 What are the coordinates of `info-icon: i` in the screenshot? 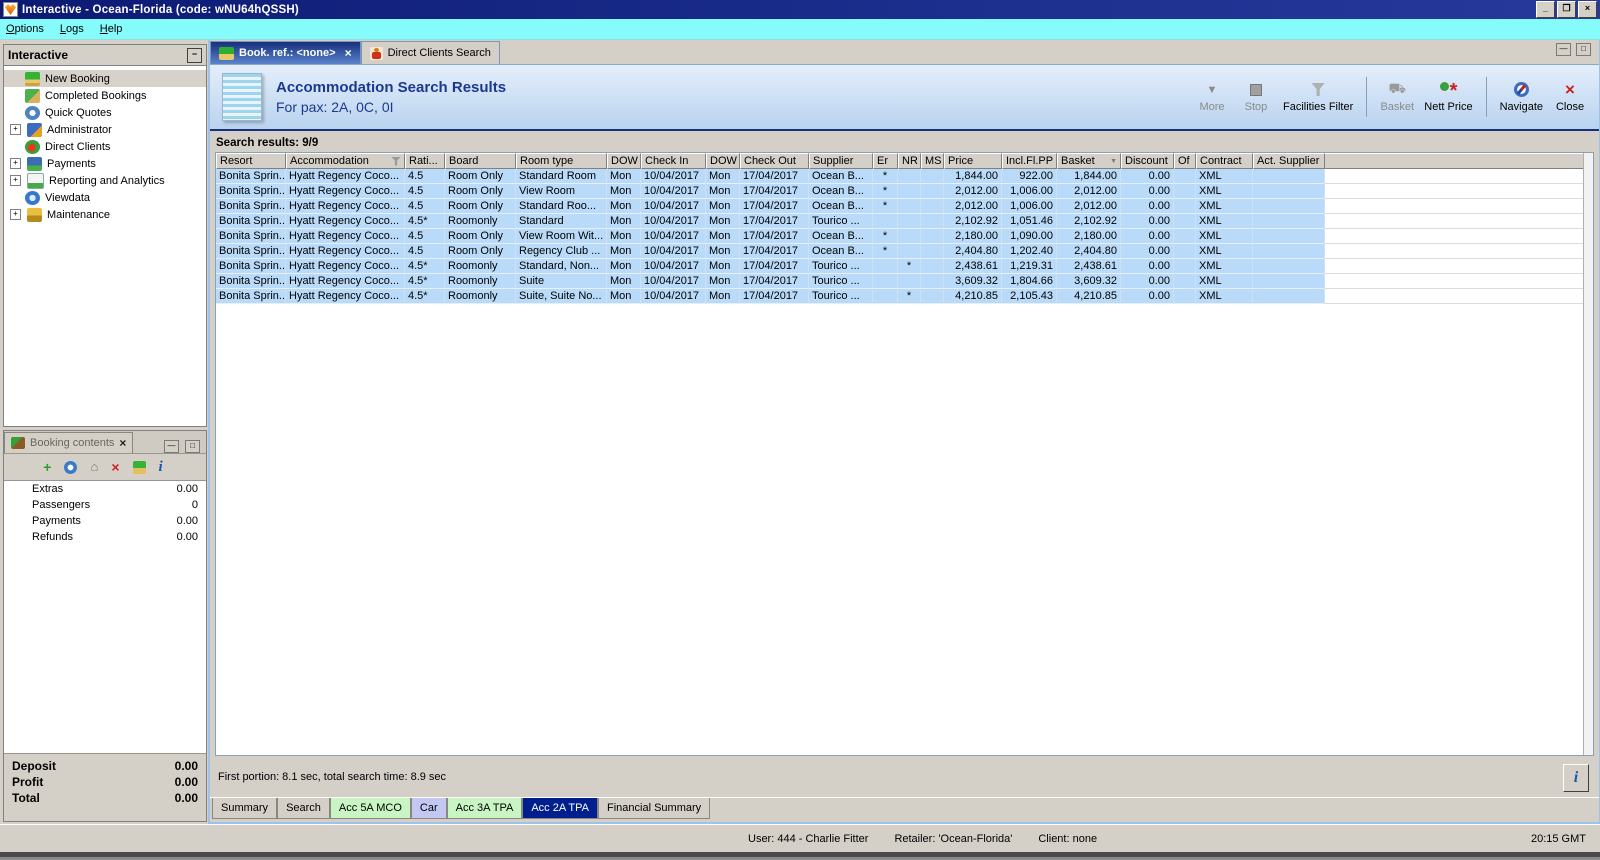 It's located at (161, 467).